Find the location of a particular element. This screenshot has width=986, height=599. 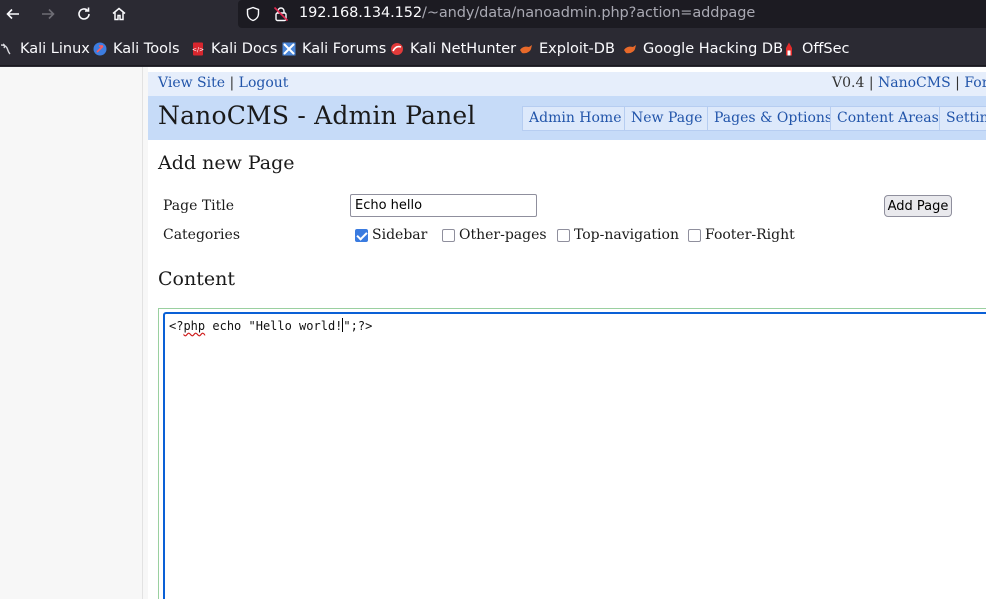

code-text-end: ";?> is located at coordinates (358, 326).